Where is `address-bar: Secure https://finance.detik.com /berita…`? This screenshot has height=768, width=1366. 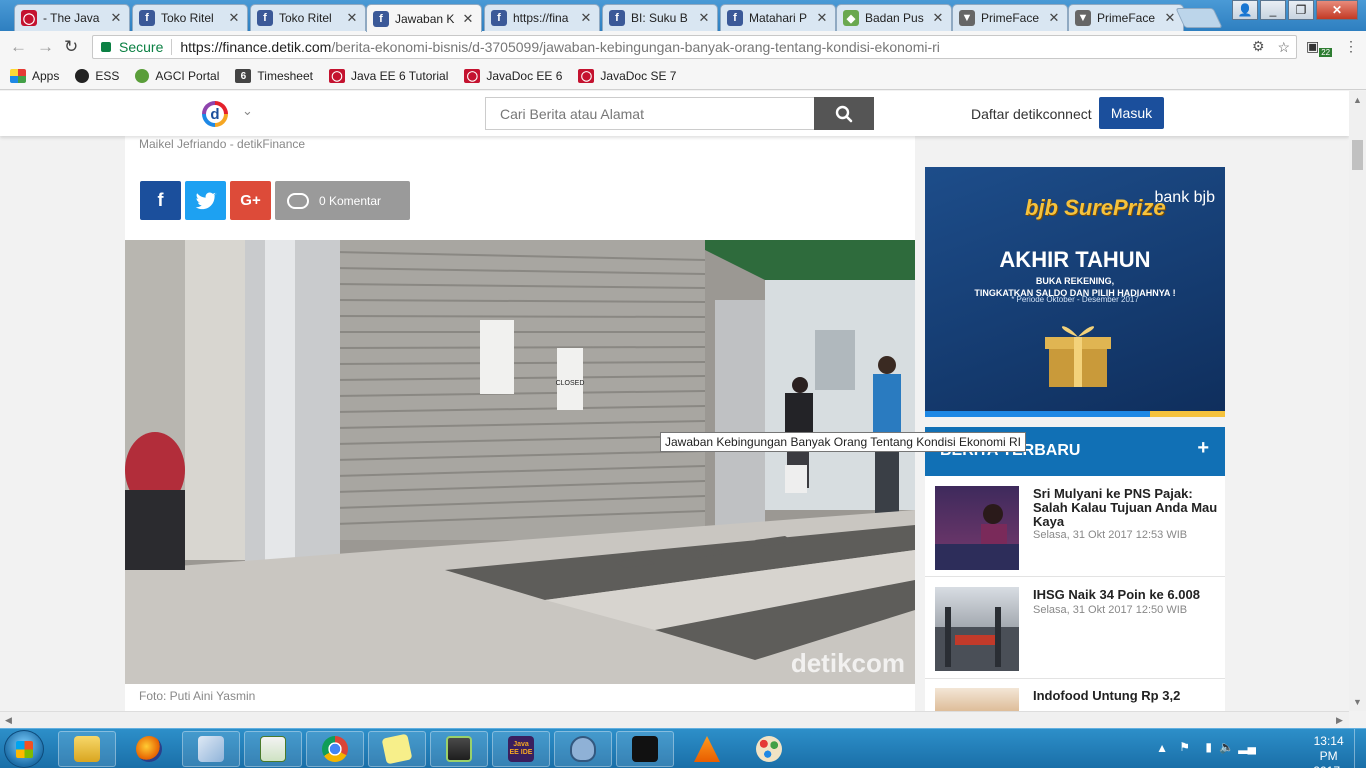
address-bar: Secure https://finance.detik.com /berita… is located at coordinates (694, 47).